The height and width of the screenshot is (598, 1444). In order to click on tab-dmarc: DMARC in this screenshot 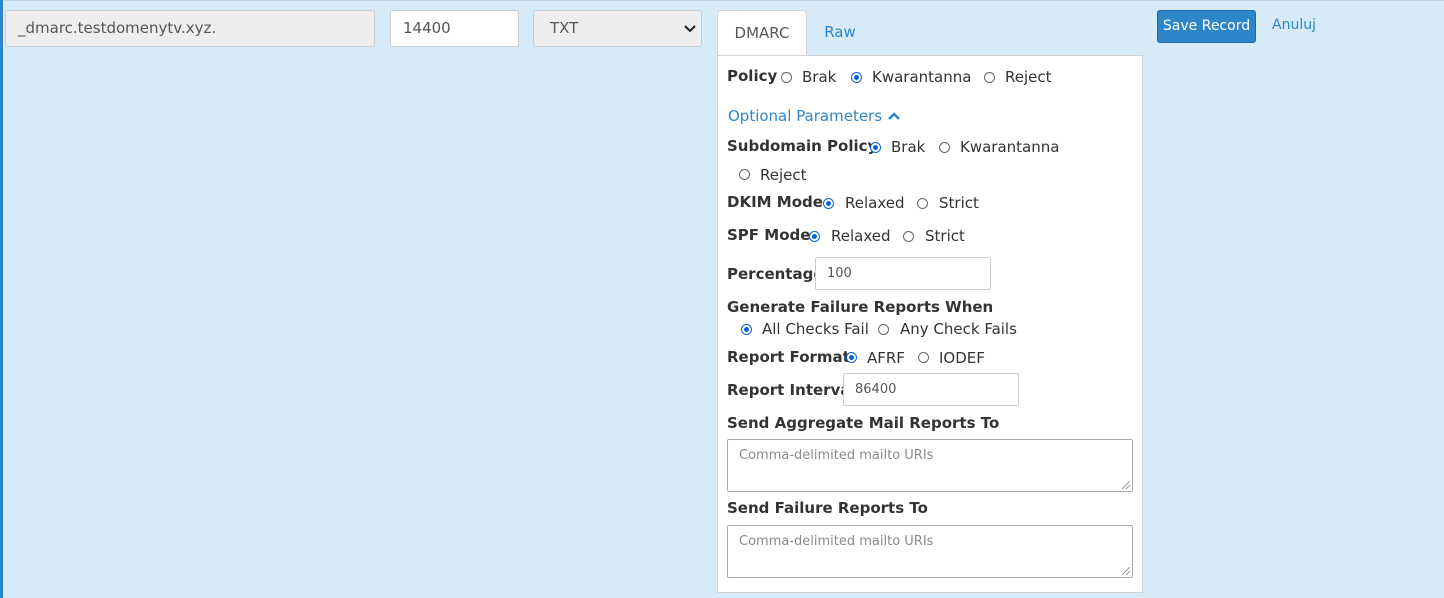, I will do `click(762, 33)`.